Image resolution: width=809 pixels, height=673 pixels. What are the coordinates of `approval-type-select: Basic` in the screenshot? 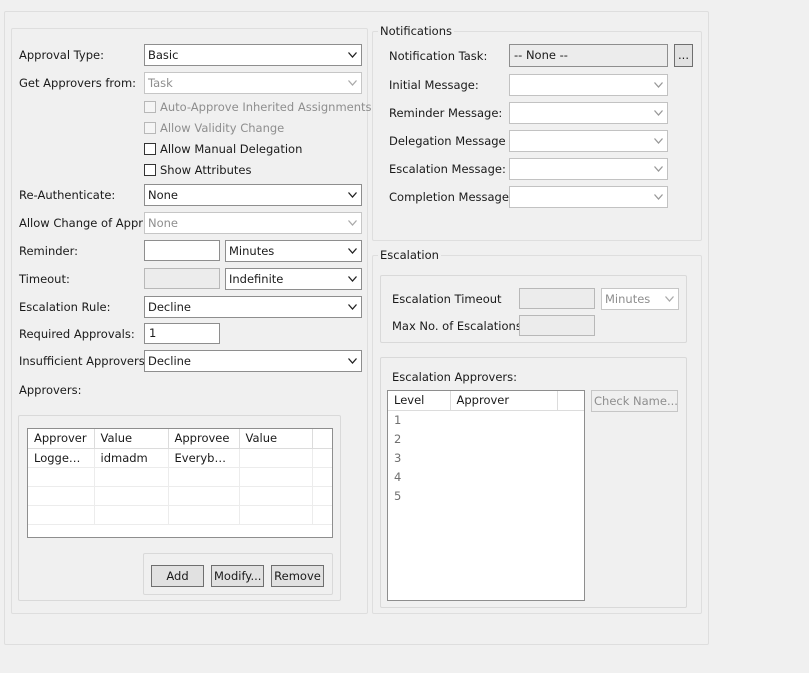 It's located at (253, 55).